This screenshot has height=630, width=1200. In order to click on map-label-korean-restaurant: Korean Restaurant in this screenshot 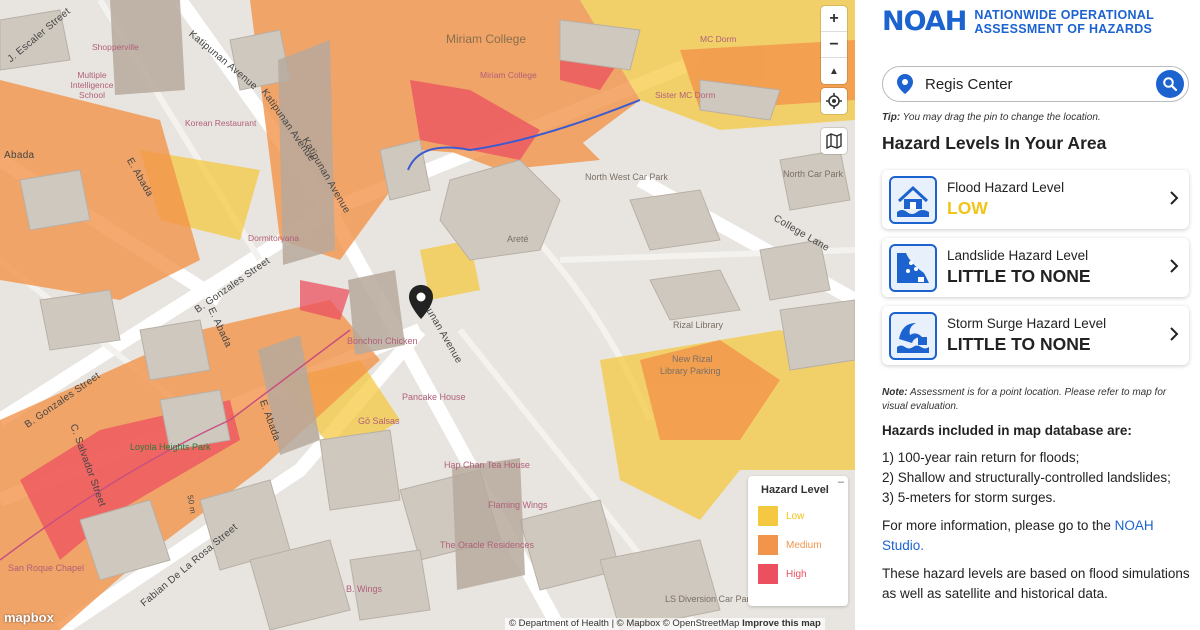, I will do `click(221, 123)`.